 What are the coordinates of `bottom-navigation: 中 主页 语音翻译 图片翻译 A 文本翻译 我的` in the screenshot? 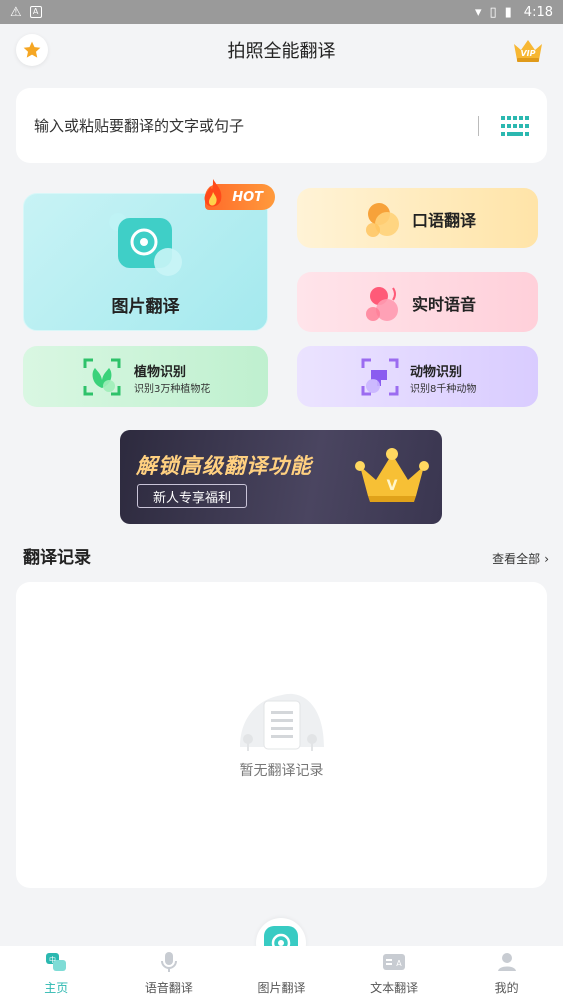 It's located at (281, 974).